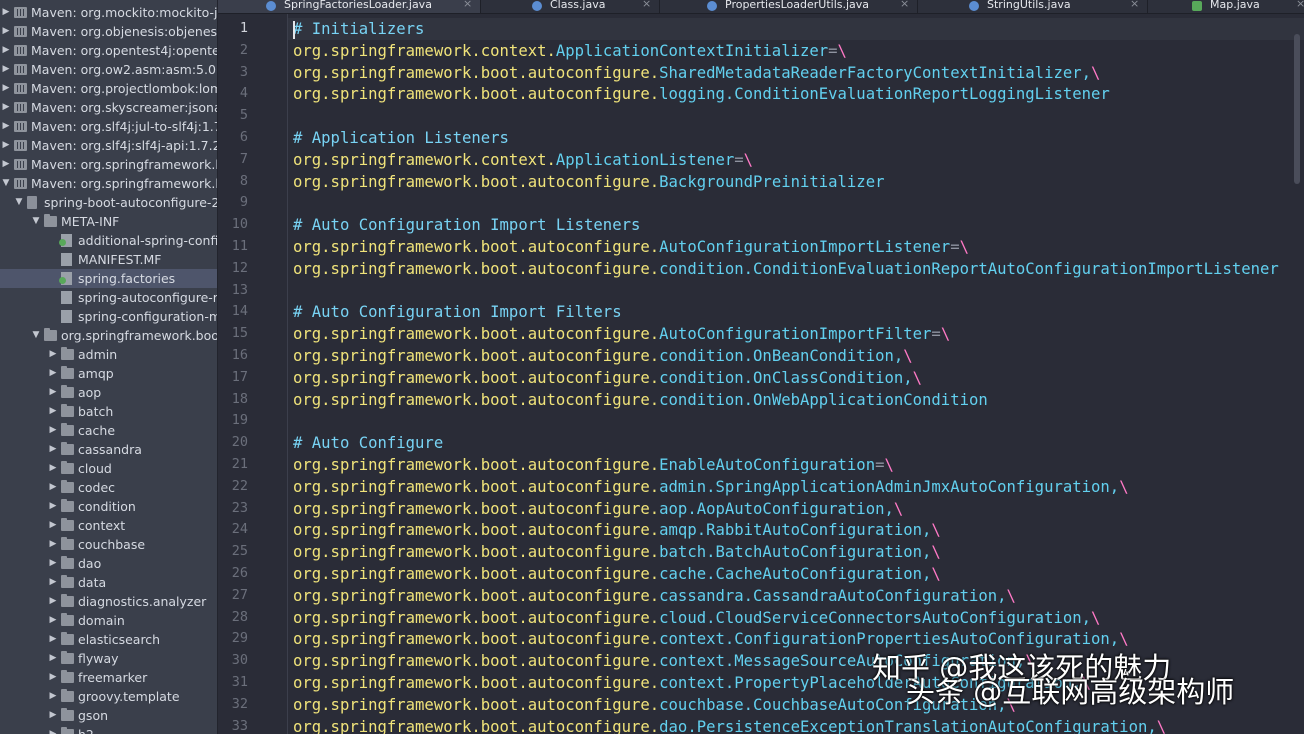  What do you see at coordinates (108, 544) in the screenshot?
I see `tree-item: ▶ couchbase` at bounding box center [108, 544].